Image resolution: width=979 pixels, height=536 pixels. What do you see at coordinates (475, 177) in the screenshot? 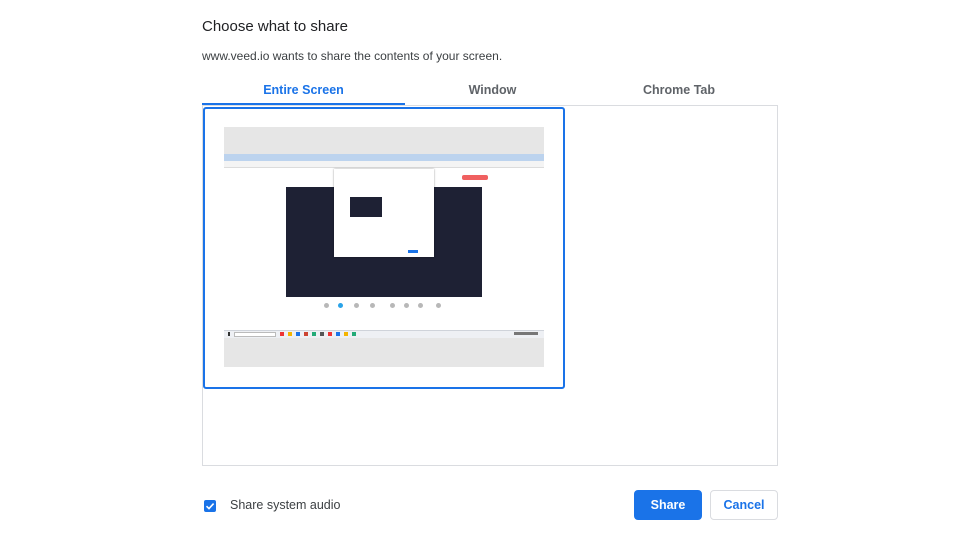
I see `thumbnail-record-button` at bounding box center [475, 177].